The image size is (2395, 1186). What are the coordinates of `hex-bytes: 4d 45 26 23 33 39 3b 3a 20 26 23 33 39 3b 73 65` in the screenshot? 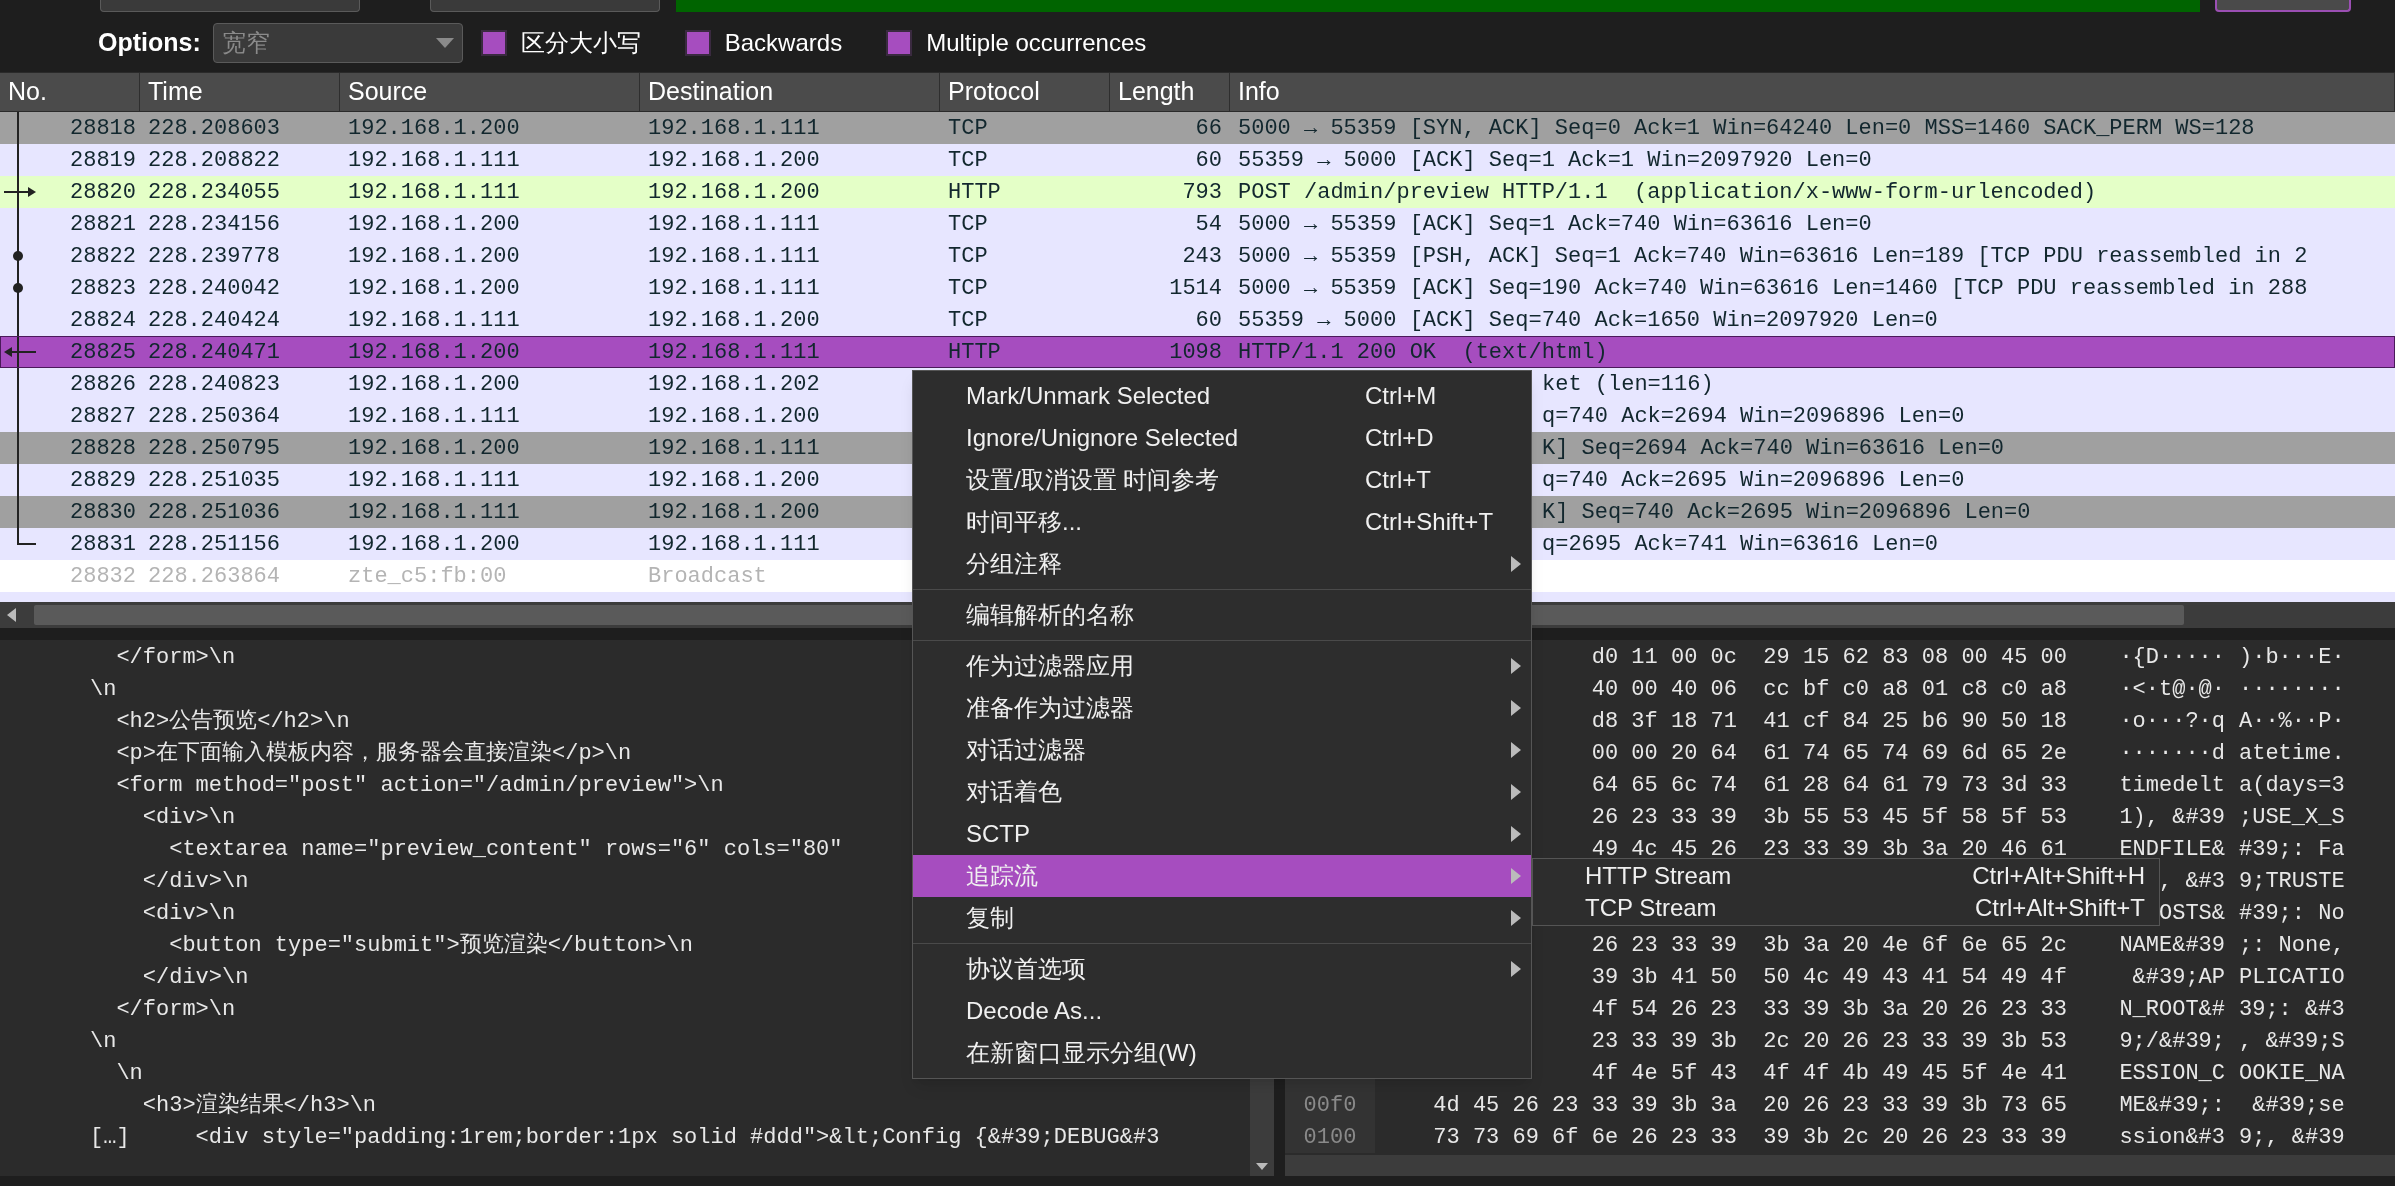 It's located at (1750, 1105).